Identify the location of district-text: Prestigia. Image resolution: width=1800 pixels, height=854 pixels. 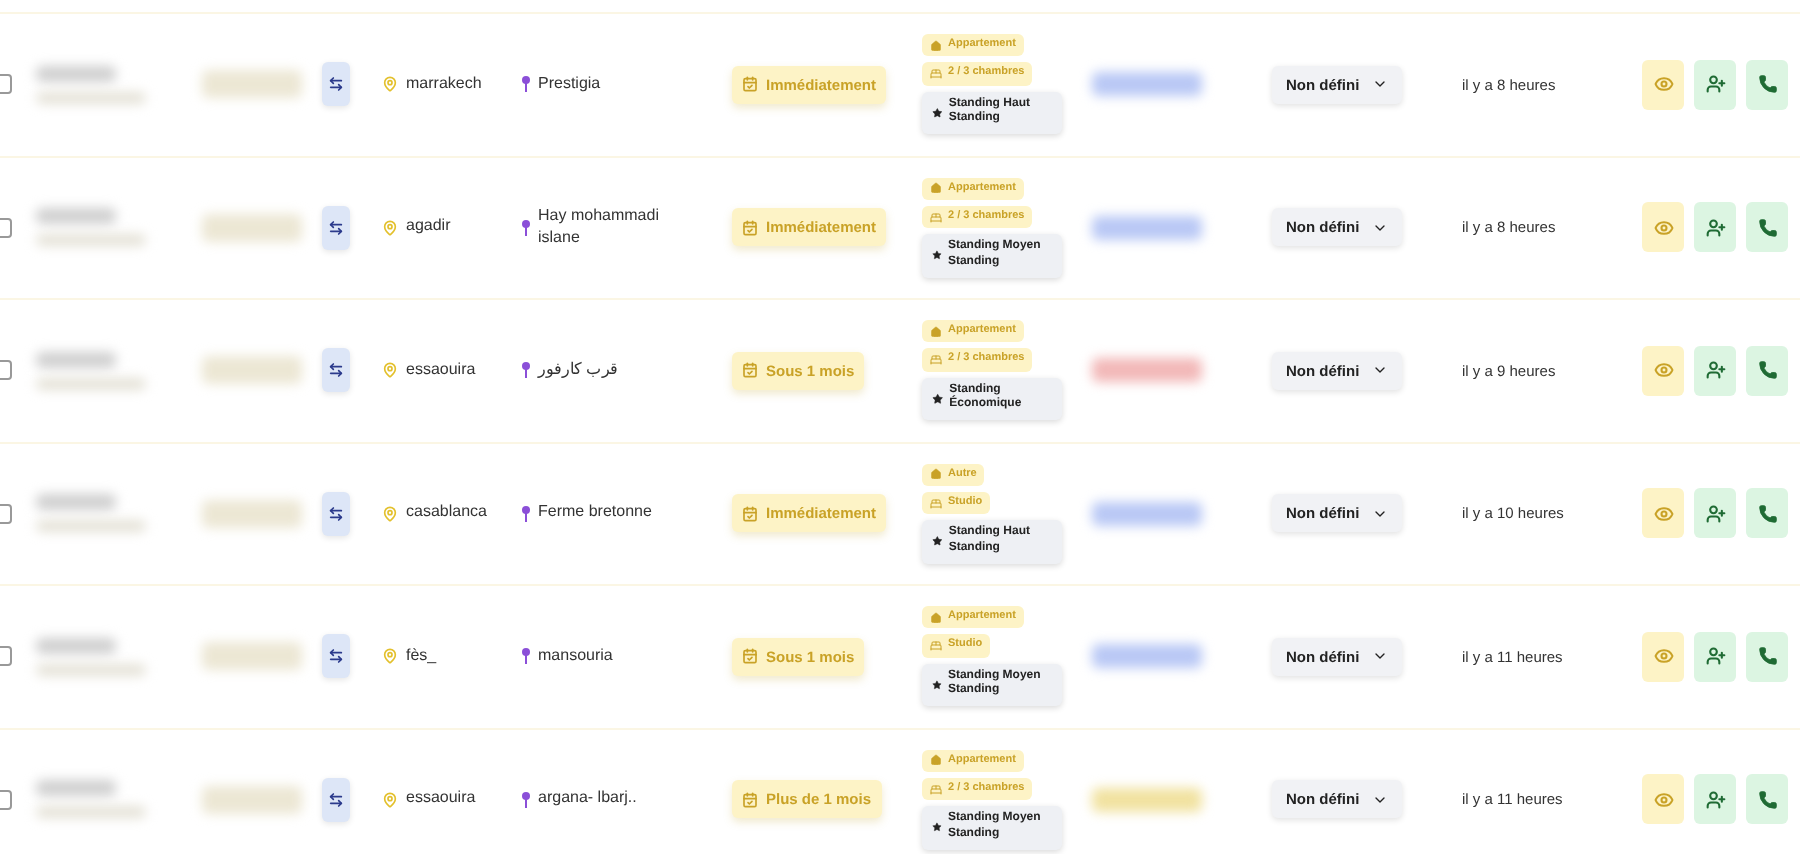
(569, 84).